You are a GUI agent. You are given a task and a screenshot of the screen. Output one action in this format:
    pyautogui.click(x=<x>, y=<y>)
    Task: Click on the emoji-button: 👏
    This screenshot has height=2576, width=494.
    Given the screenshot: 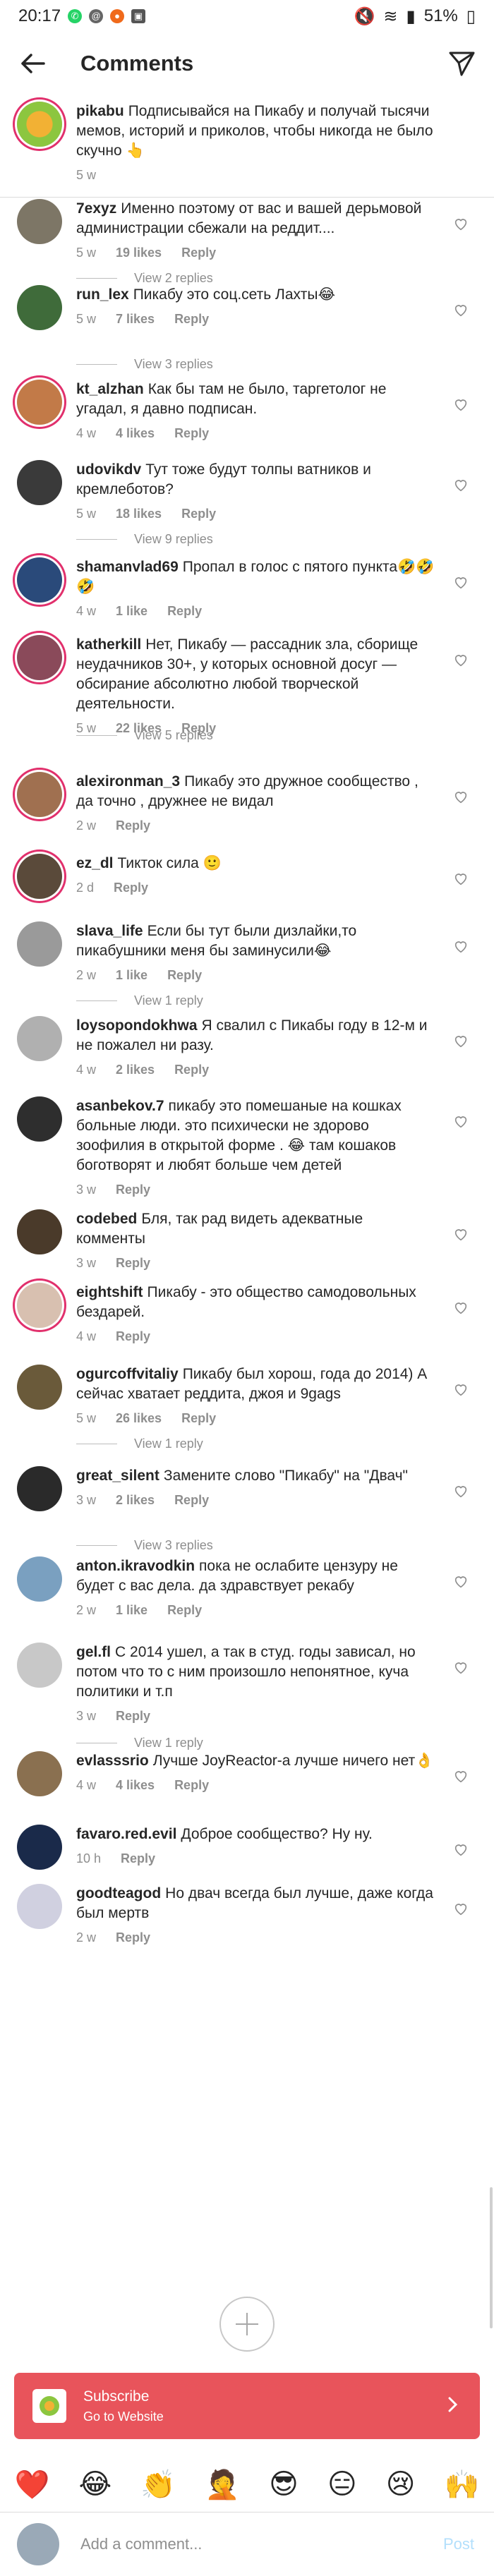 What is the action you would take?
    pyautogui.click(x=158, y=2484)
    